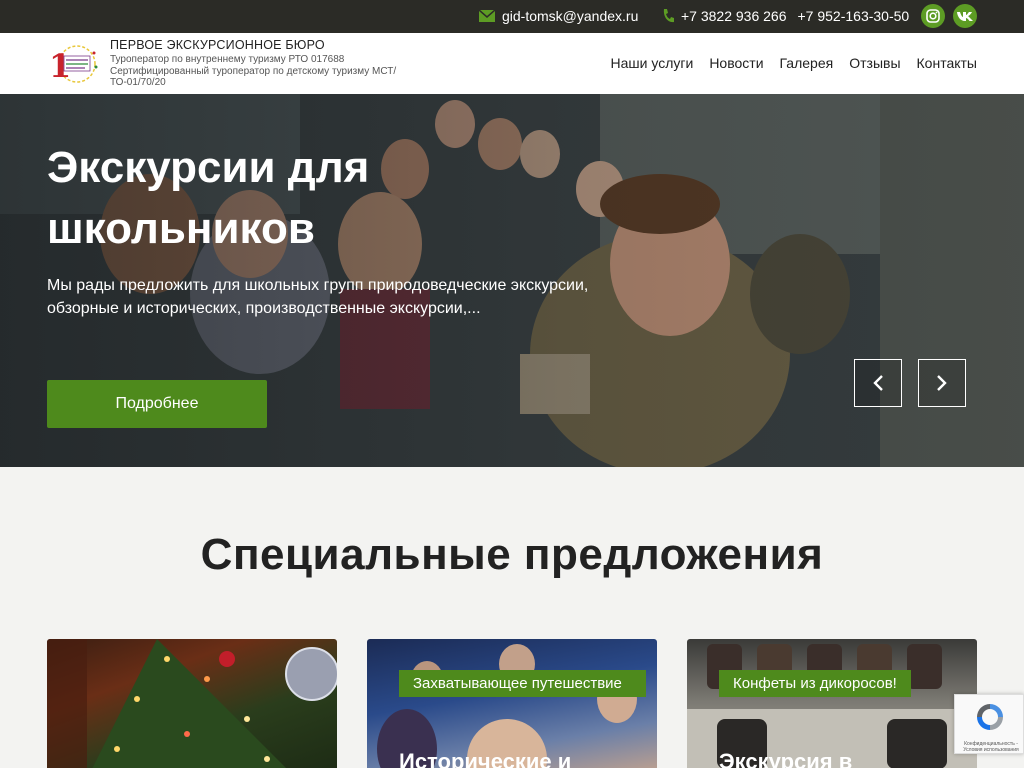 The width and height of the screenshot is (1024, 768). I want to click on brand-title: ПЕРВОЕ ЭКСКУРСИОННОЕ БЮРО, so click(217, 45).